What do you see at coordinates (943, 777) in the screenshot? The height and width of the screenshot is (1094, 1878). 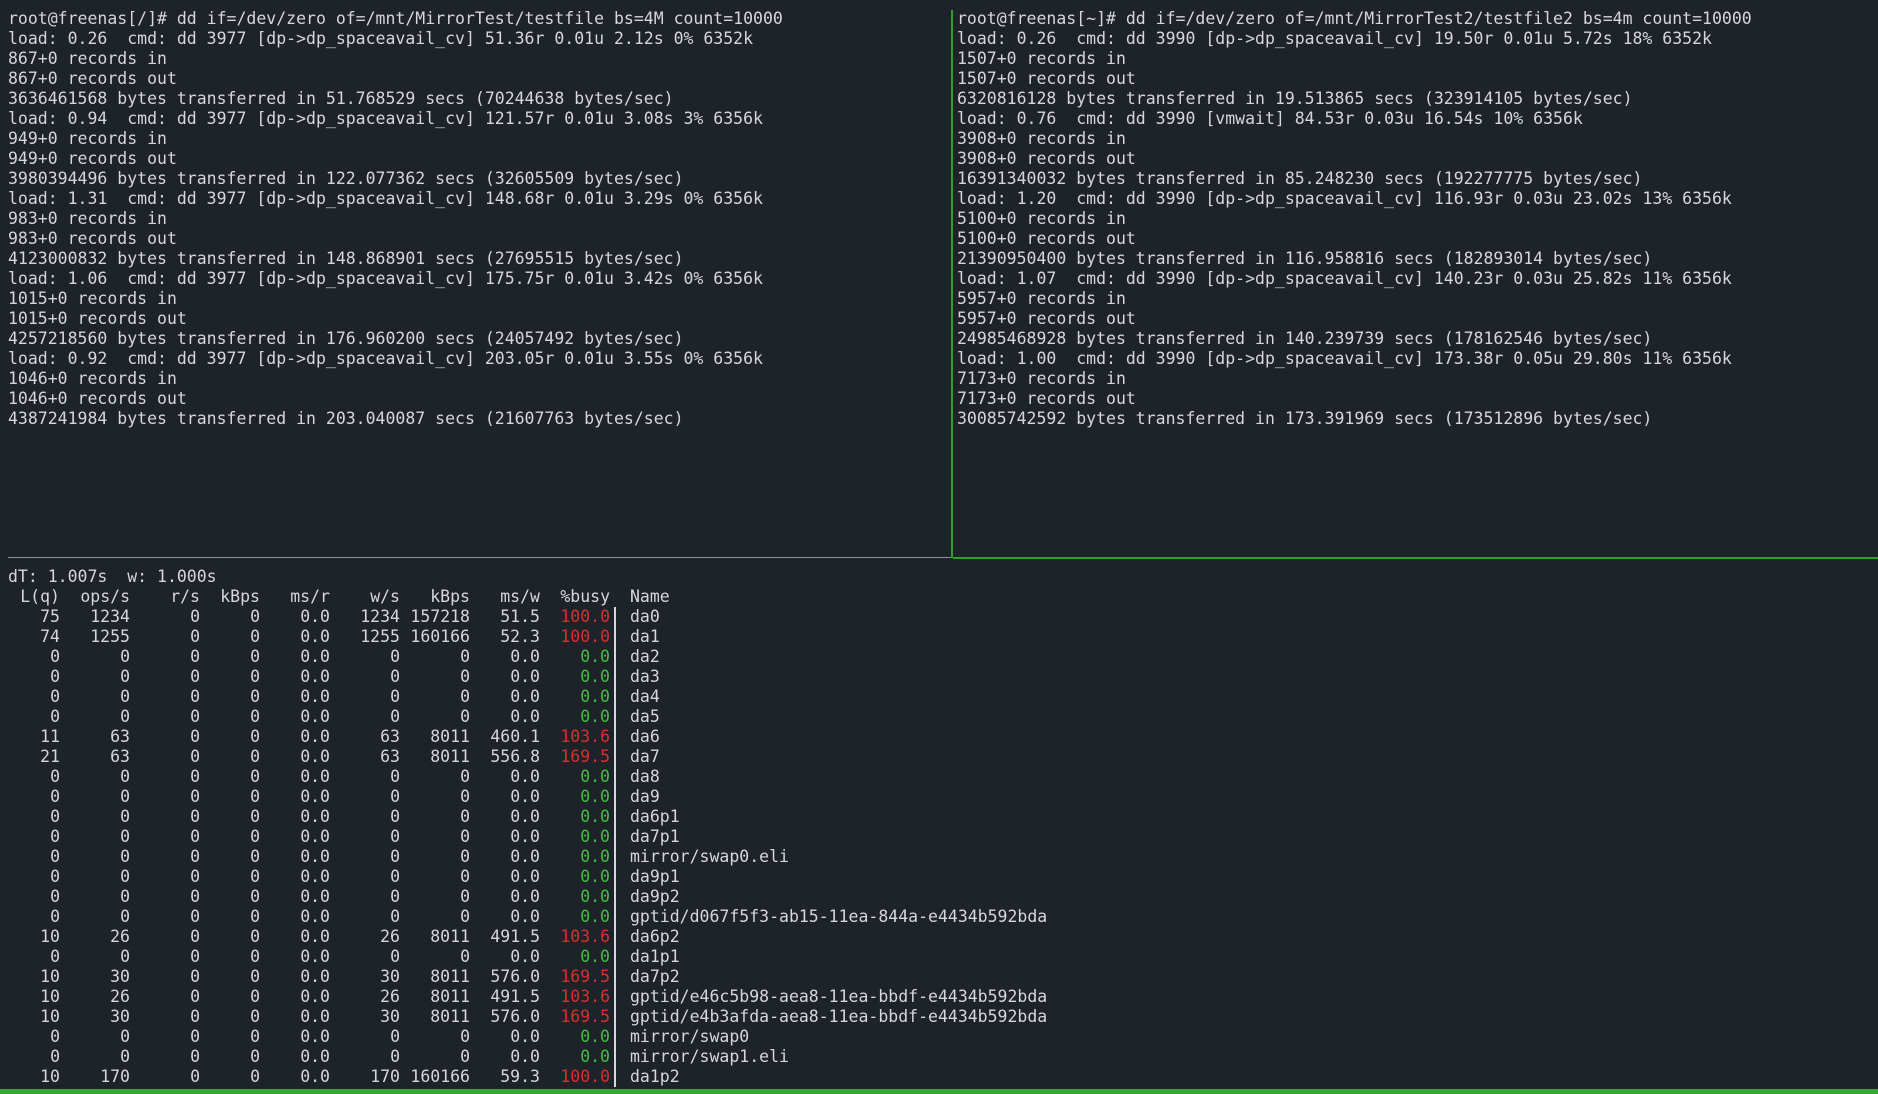 I see `table-row: 0 0 0 0 0.0 0 0 0.0 0.0 da8` at bounding box center [943, 777].